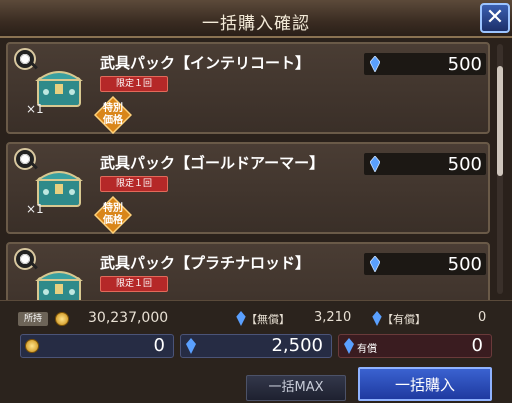 The width and height of the screenshot is (512, 403). Describe the element at coordinates (205, 263) in the screenshot. I see `item-name: 武具パック【プラチナロッド】` at that location.